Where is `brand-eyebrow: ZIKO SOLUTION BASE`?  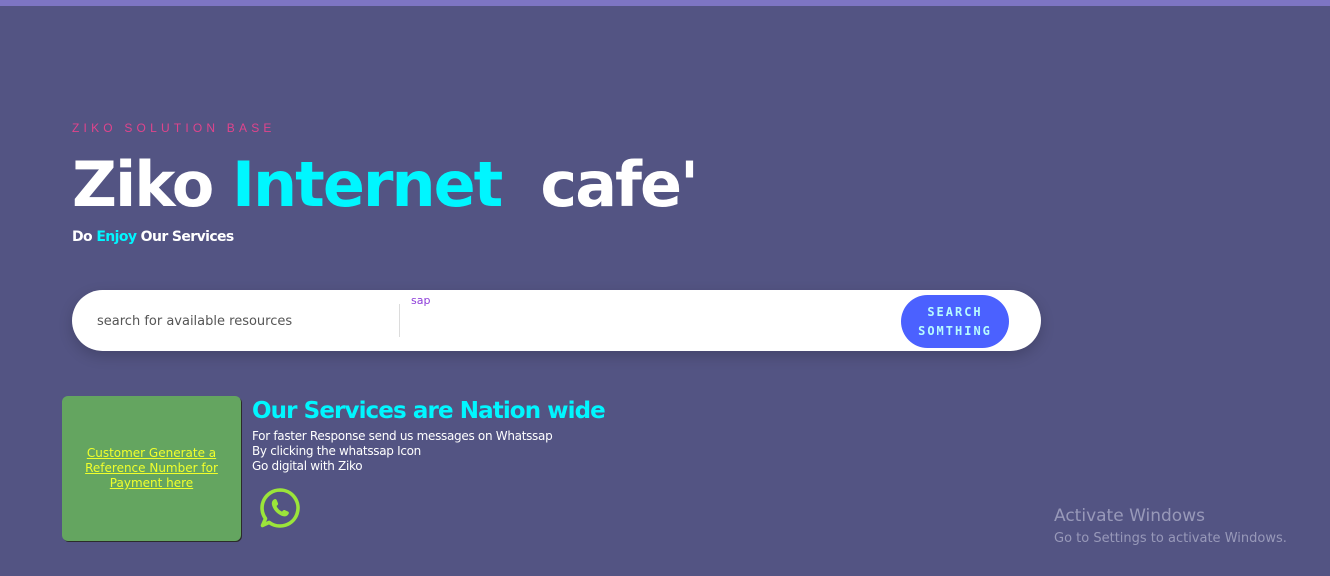 brand-eyebrow: ZIKO SOLUTION BASE is located at coordinates (174, 128).